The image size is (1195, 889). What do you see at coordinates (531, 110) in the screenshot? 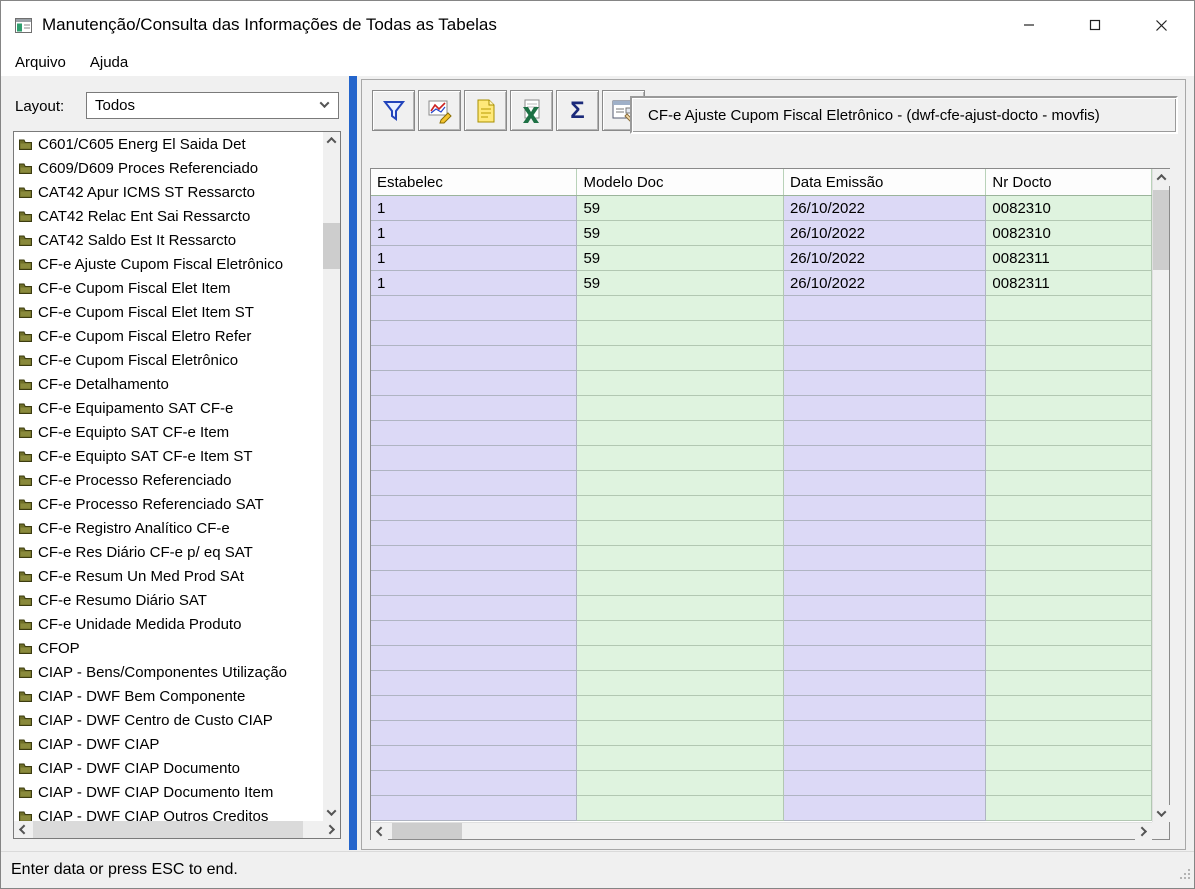
I see `excel-export-button` at bounding box center [531, 110].